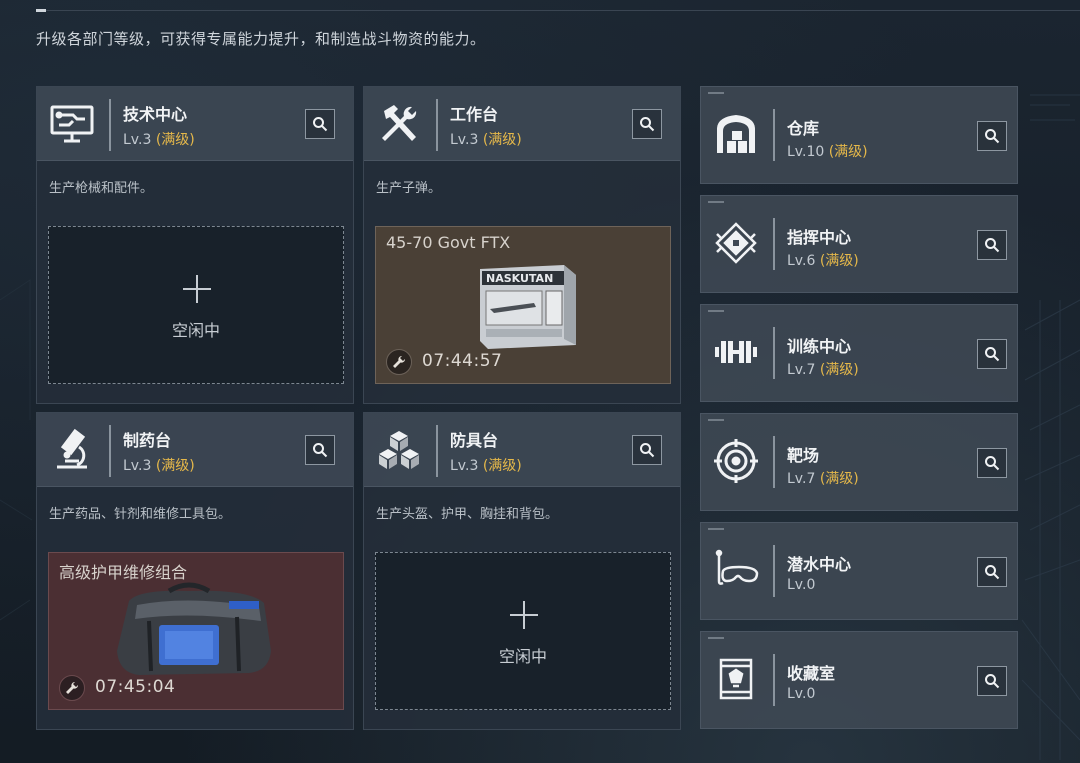 This screenshot has width=1080, height=763. Describe the element at coordinates (448, 242) in the screenshot. I see `craft-item-name: 45-70 Govt FTX` at that location.